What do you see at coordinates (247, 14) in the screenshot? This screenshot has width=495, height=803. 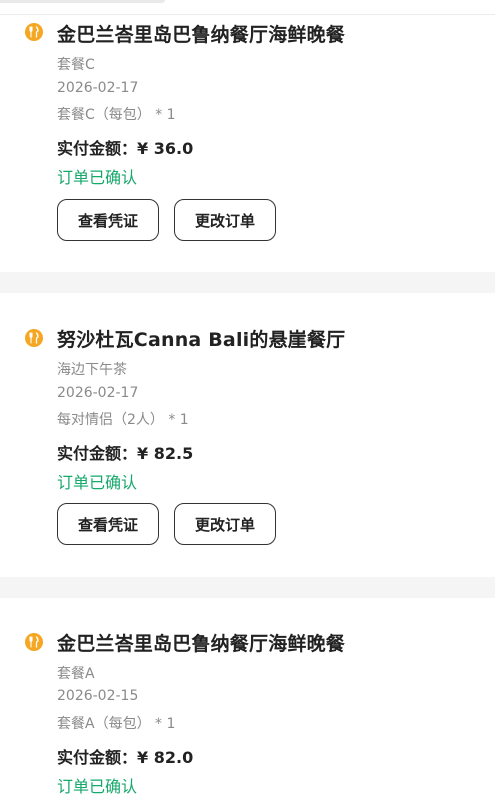 I see `top-divider` at bounding box center [247, 14].